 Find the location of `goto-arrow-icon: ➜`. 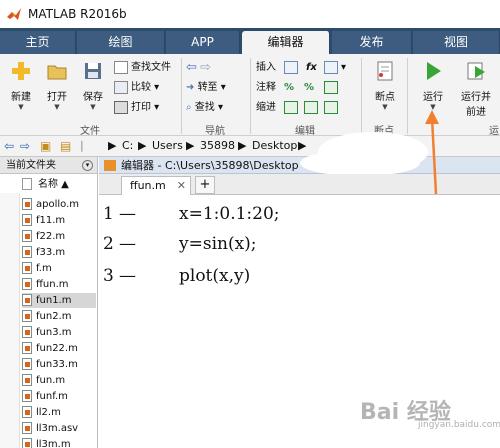

goto-arrow-icon: ➜ is located at coordinates (192, 87).